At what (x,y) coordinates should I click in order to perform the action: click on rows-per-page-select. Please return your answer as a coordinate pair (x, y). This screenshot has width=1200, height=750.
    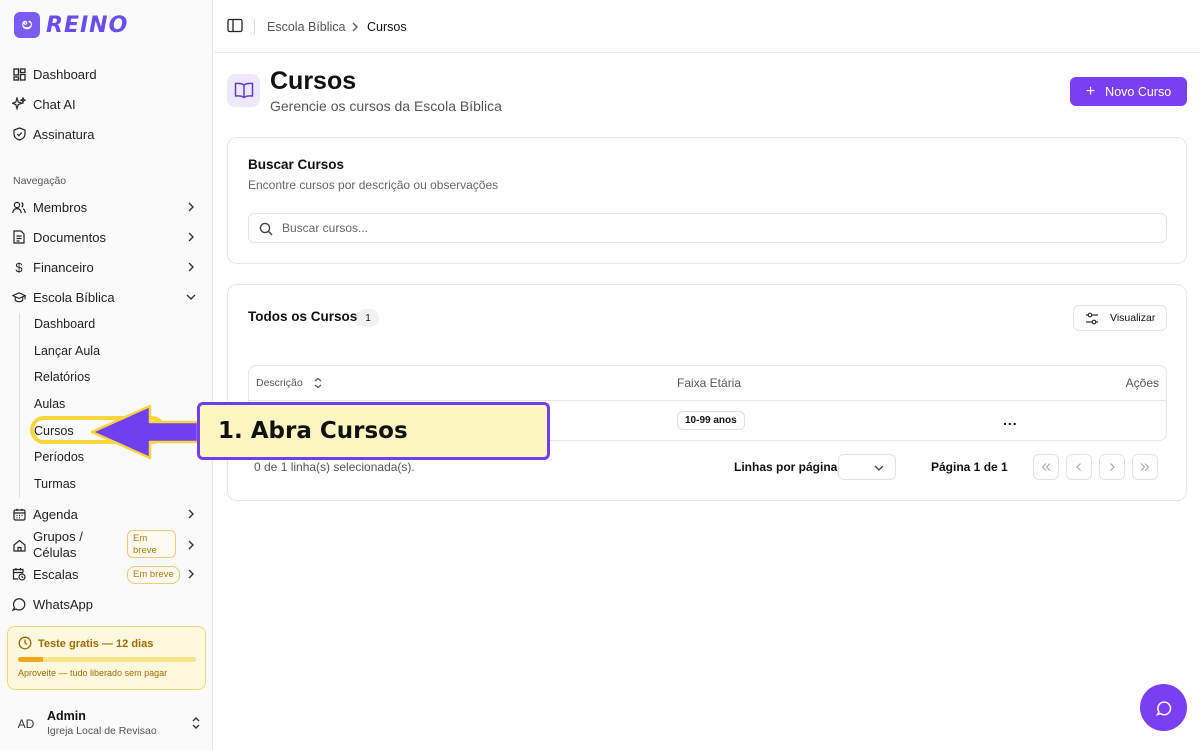
    Looking at the image, I should click on (867, 467).